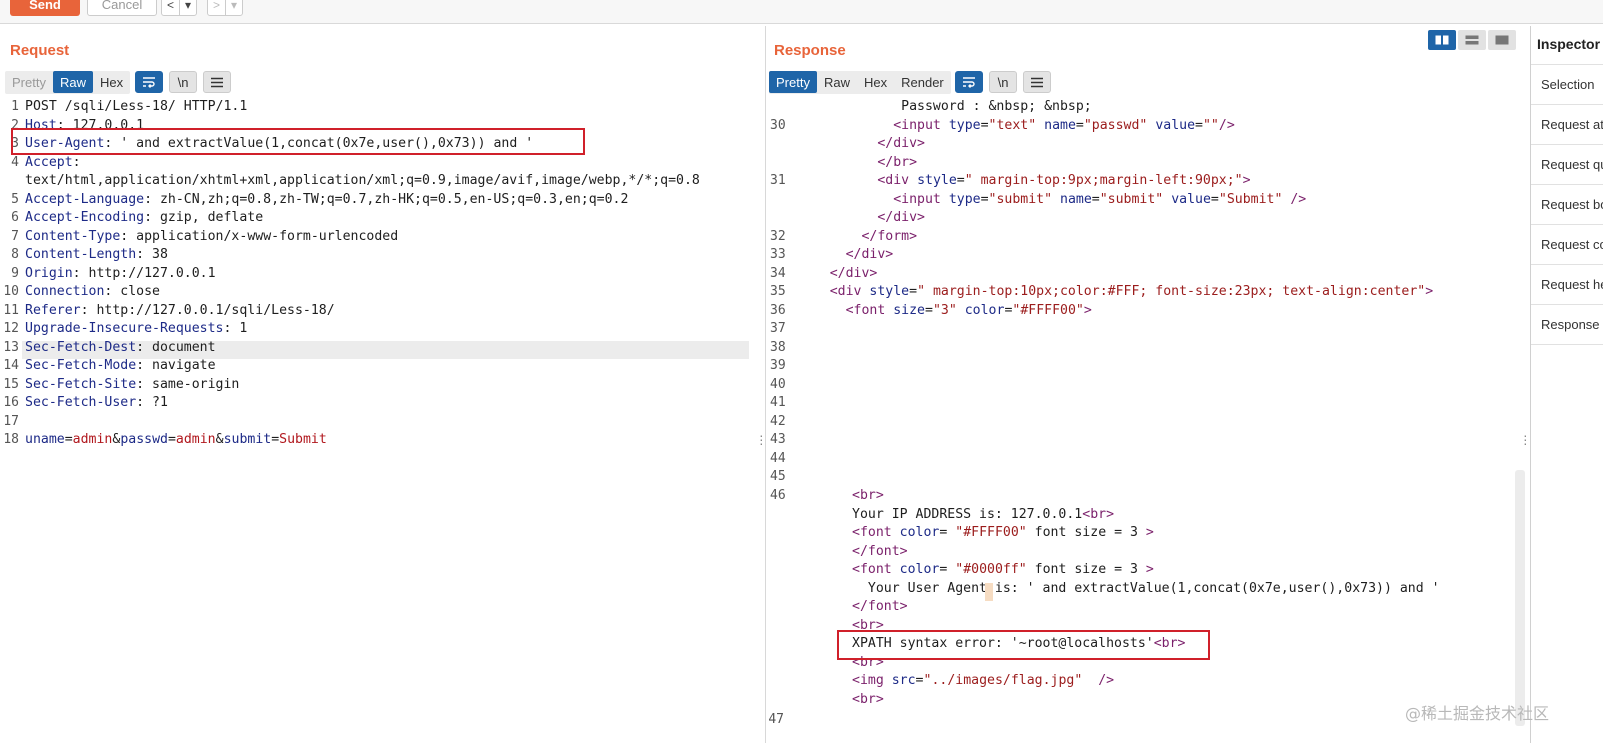 The height and width of the screenshot is (743, 1603). What do you see at coordinates (1472, 40) in the screenshot?
I see `split-vertical-icon` at bounding box center [1472, 40].